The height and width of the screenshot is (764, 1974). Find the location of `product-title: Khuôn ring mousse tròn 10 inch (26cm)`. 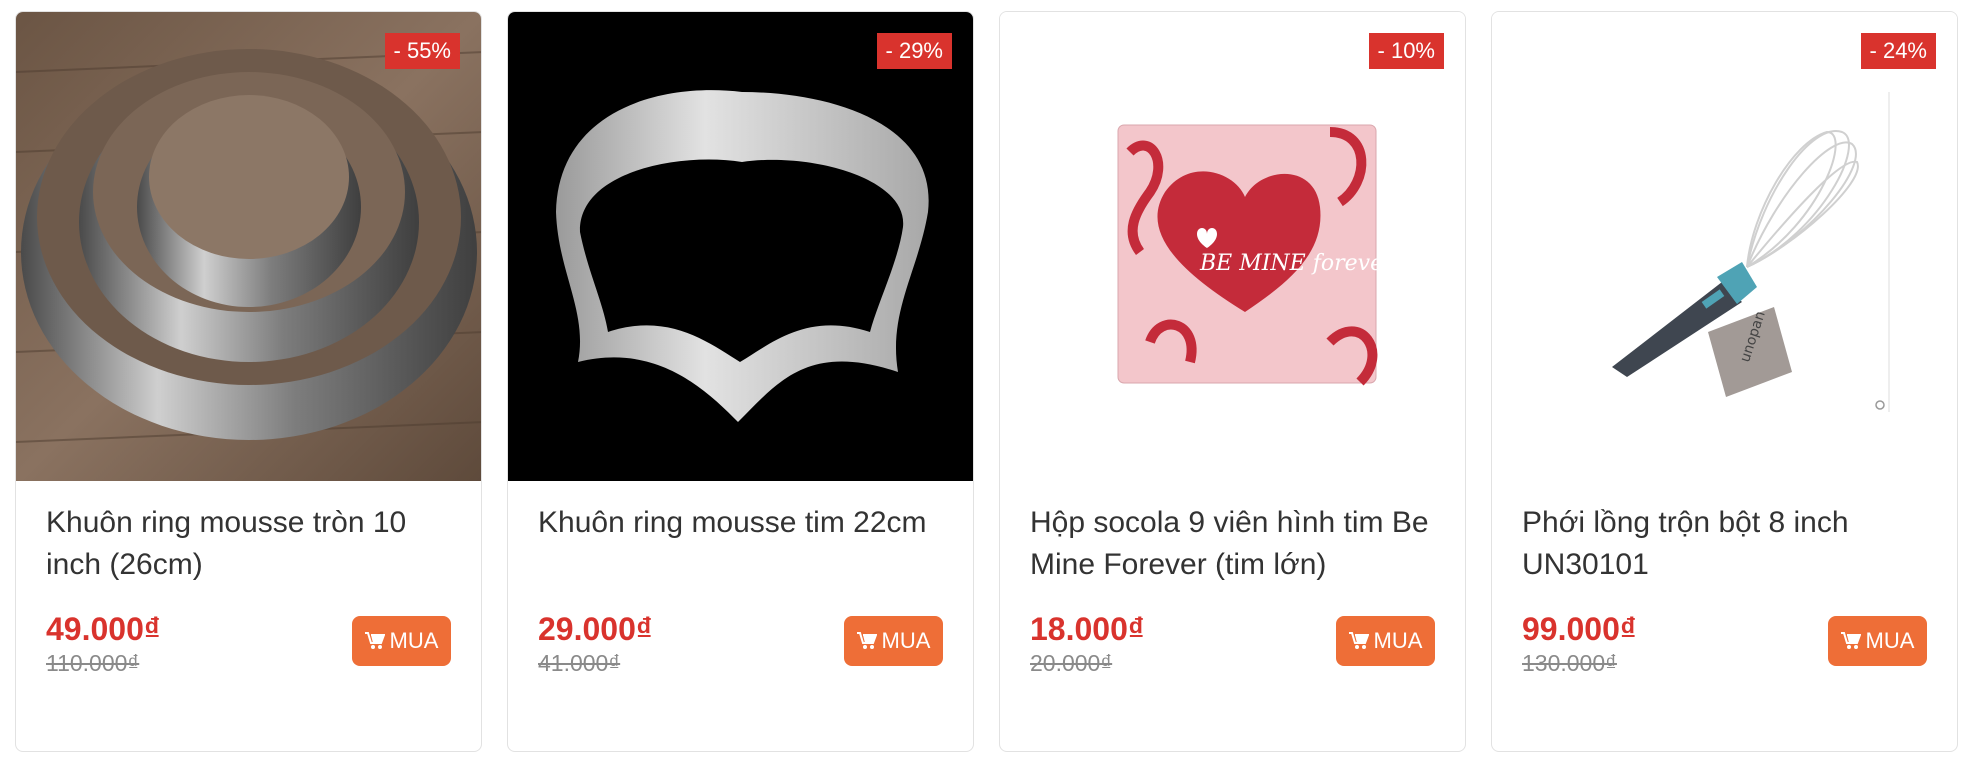

product-title: Khuôn ring mousse tròn 10 inch (26cm) is located at coordinates (251, 544).